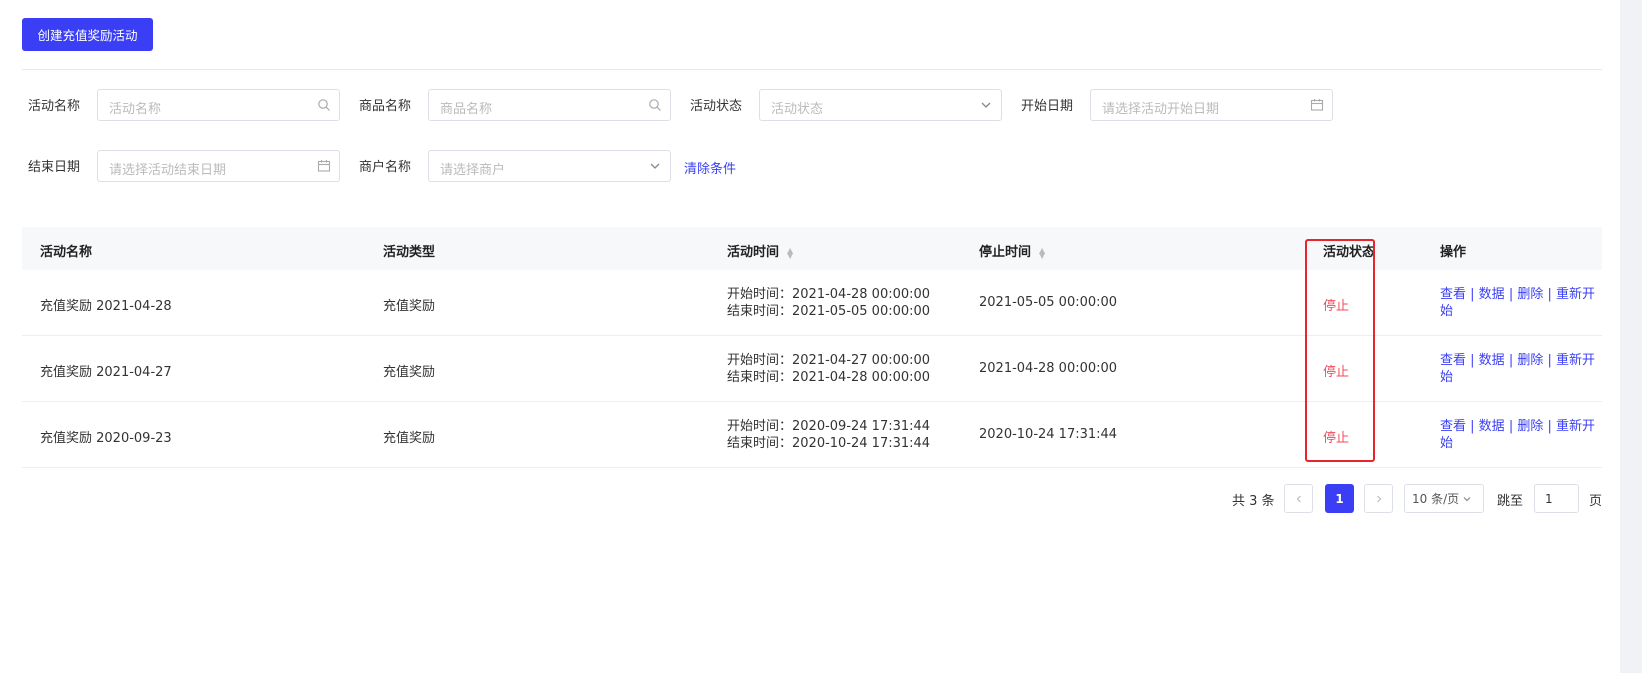 The height and width of the screenshot is (673, 1642). What do you see at coordinates (829, 377) in the screenshot?
I see `end-time-text: 结束时间：2021-04-28 00:00:00` at bounding box center [829, 377].